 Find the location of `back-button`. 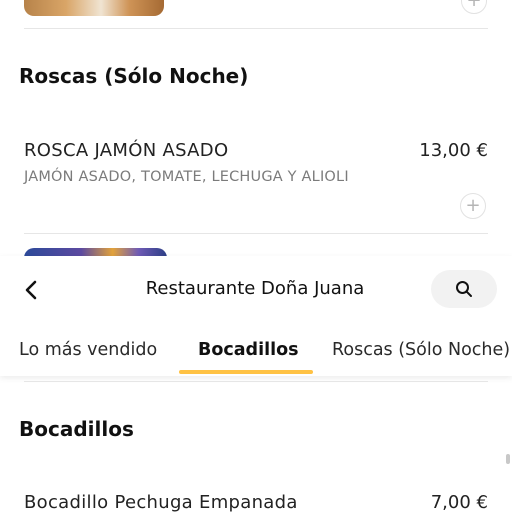

back-button is located at coordinates (32, 290).